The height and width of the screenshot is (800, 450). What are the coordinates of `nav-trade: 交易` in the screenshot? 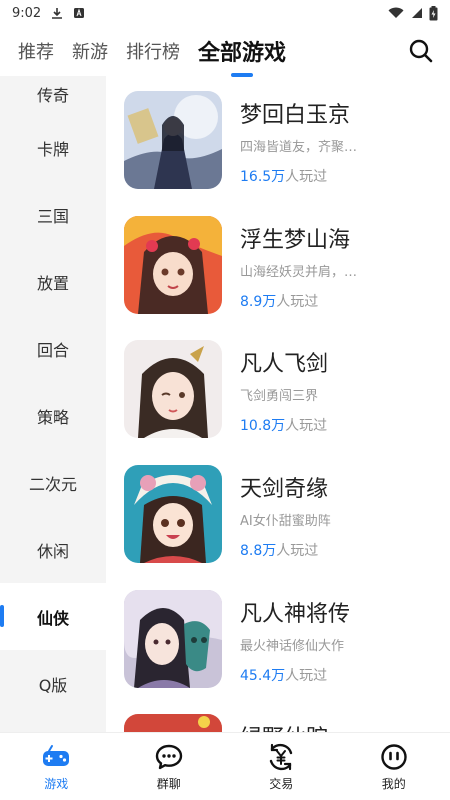 It's located at (281, 766).